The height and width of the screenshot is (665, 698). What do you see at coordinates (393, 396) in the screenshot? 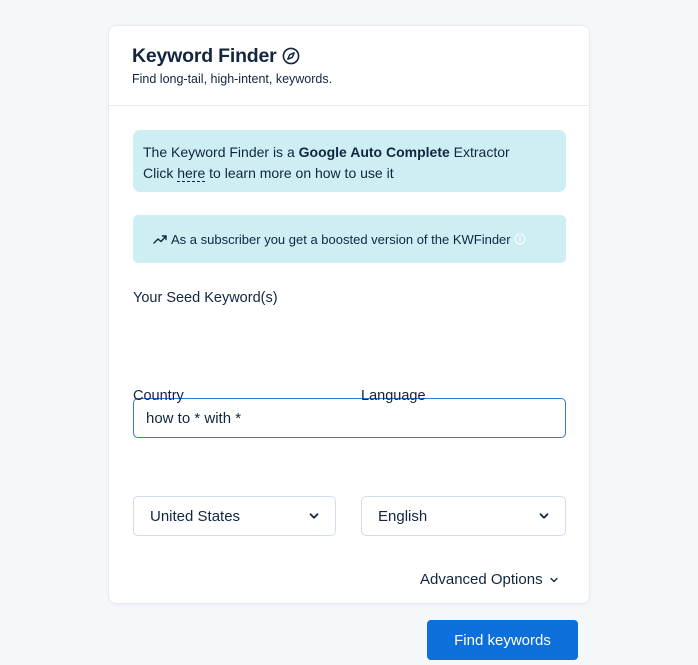
I see `language-label: Language` at bounding box center [393, 396].